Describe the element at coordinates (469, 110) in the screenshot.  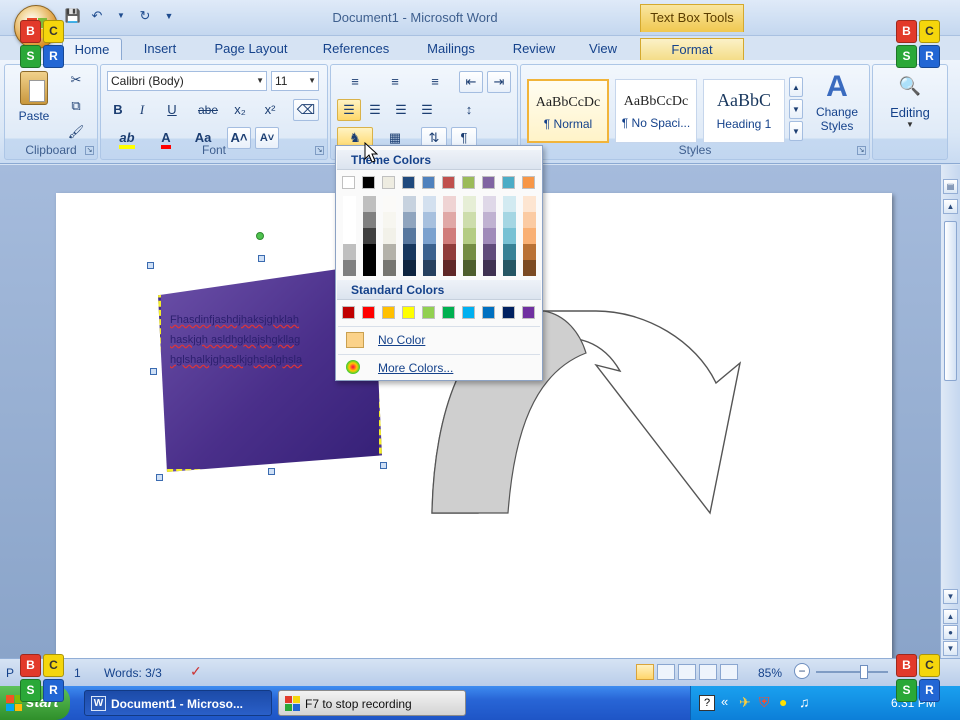
I see `line-spacing-button: ↕` at that location.